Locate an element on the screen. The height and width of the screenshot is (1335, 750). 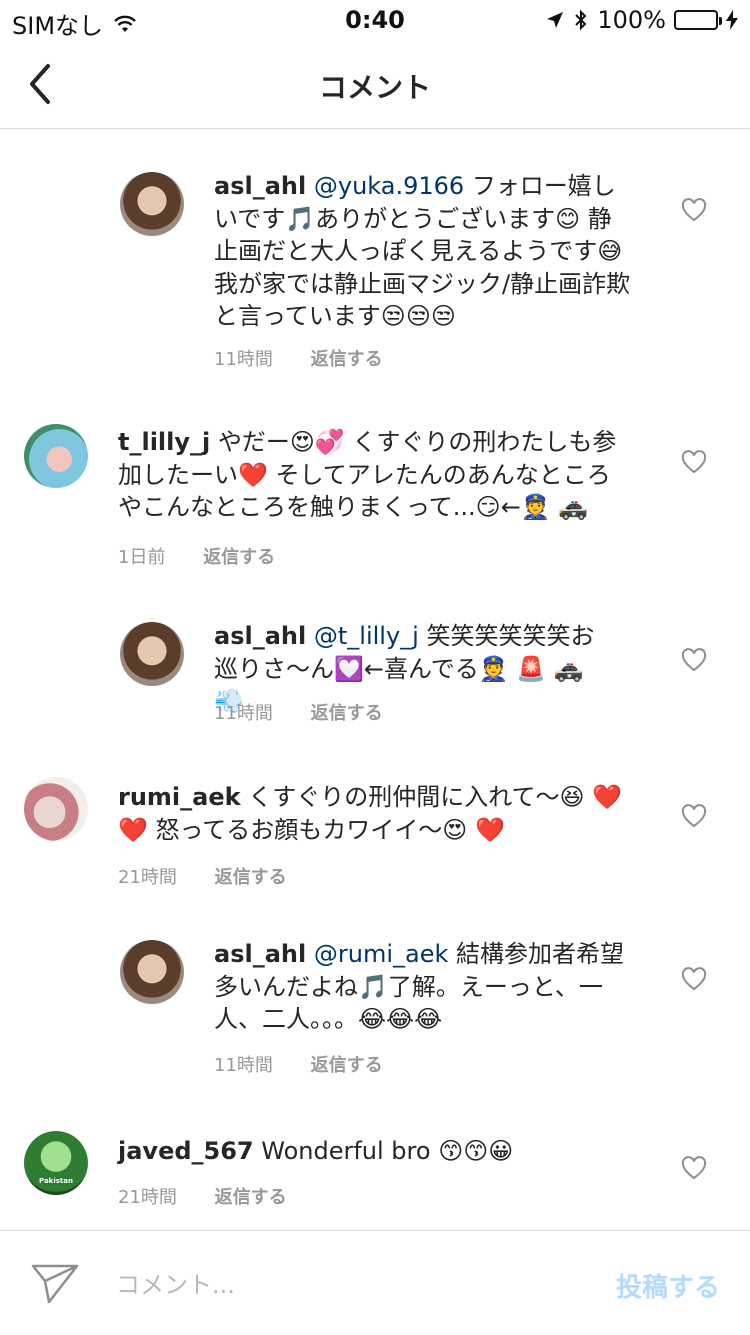
status-bar: SIMなし 0:40 100% is located at coordinates (375, 20).